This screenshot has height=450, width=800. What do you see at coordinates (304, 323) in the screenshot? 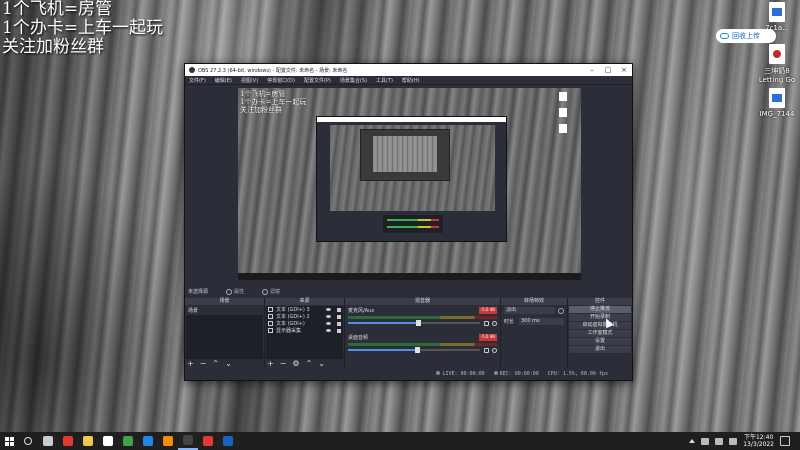
I see `source-item: 文本 (GDI+)` at bounding box center [304, 323].